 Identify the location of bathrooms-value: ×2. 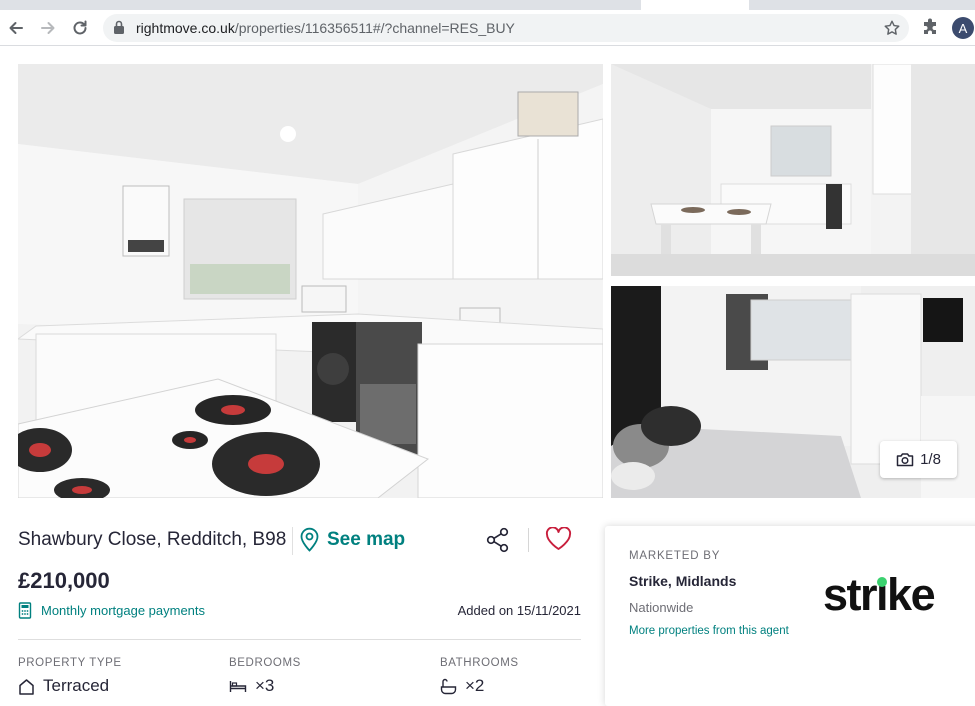
(462, 686).